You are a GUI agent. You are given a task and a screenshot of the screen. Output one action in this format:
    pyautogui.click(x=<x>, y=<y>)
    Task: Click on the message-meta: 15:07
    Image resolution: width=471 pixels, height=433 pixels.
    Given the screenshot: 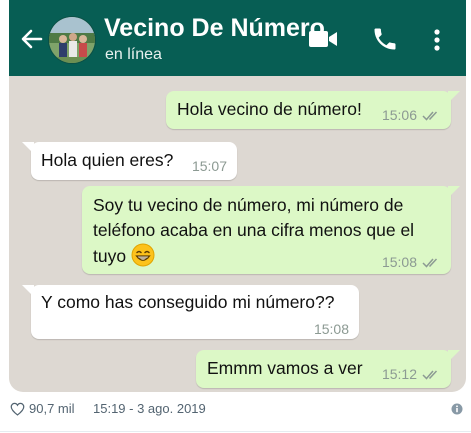 What is the action you would take?
    pyautogui.click(x=209, y=166)
    